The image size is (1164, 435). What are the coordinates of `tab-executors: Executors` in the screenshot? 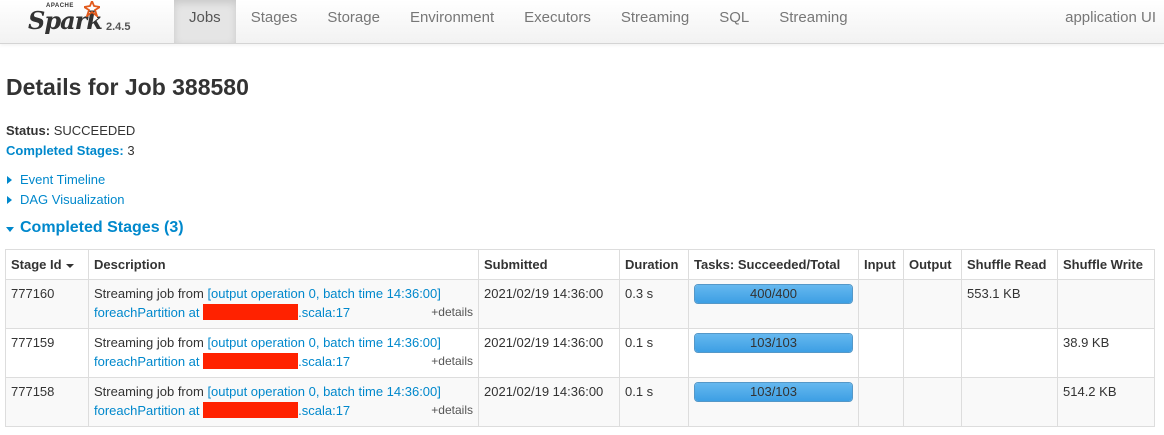 It's located at (557, 21).